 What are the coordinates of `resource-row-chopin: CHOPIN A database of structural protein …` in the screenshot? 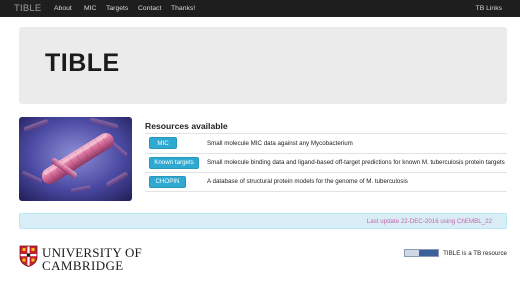 It's located at (326, 182).